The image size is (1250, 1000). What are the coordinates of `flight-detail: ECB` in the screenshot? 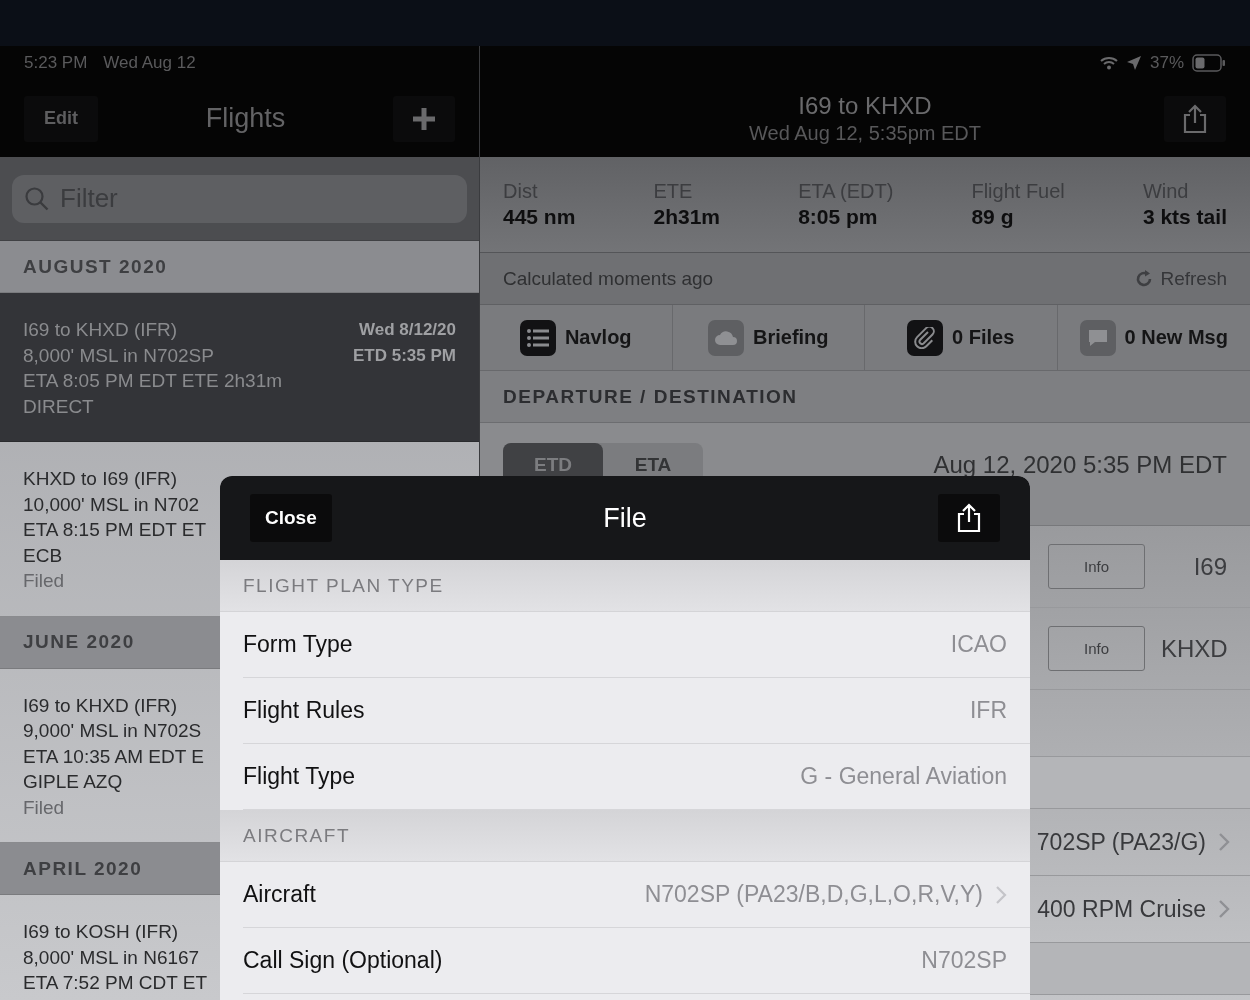 It's located at (43, 555).